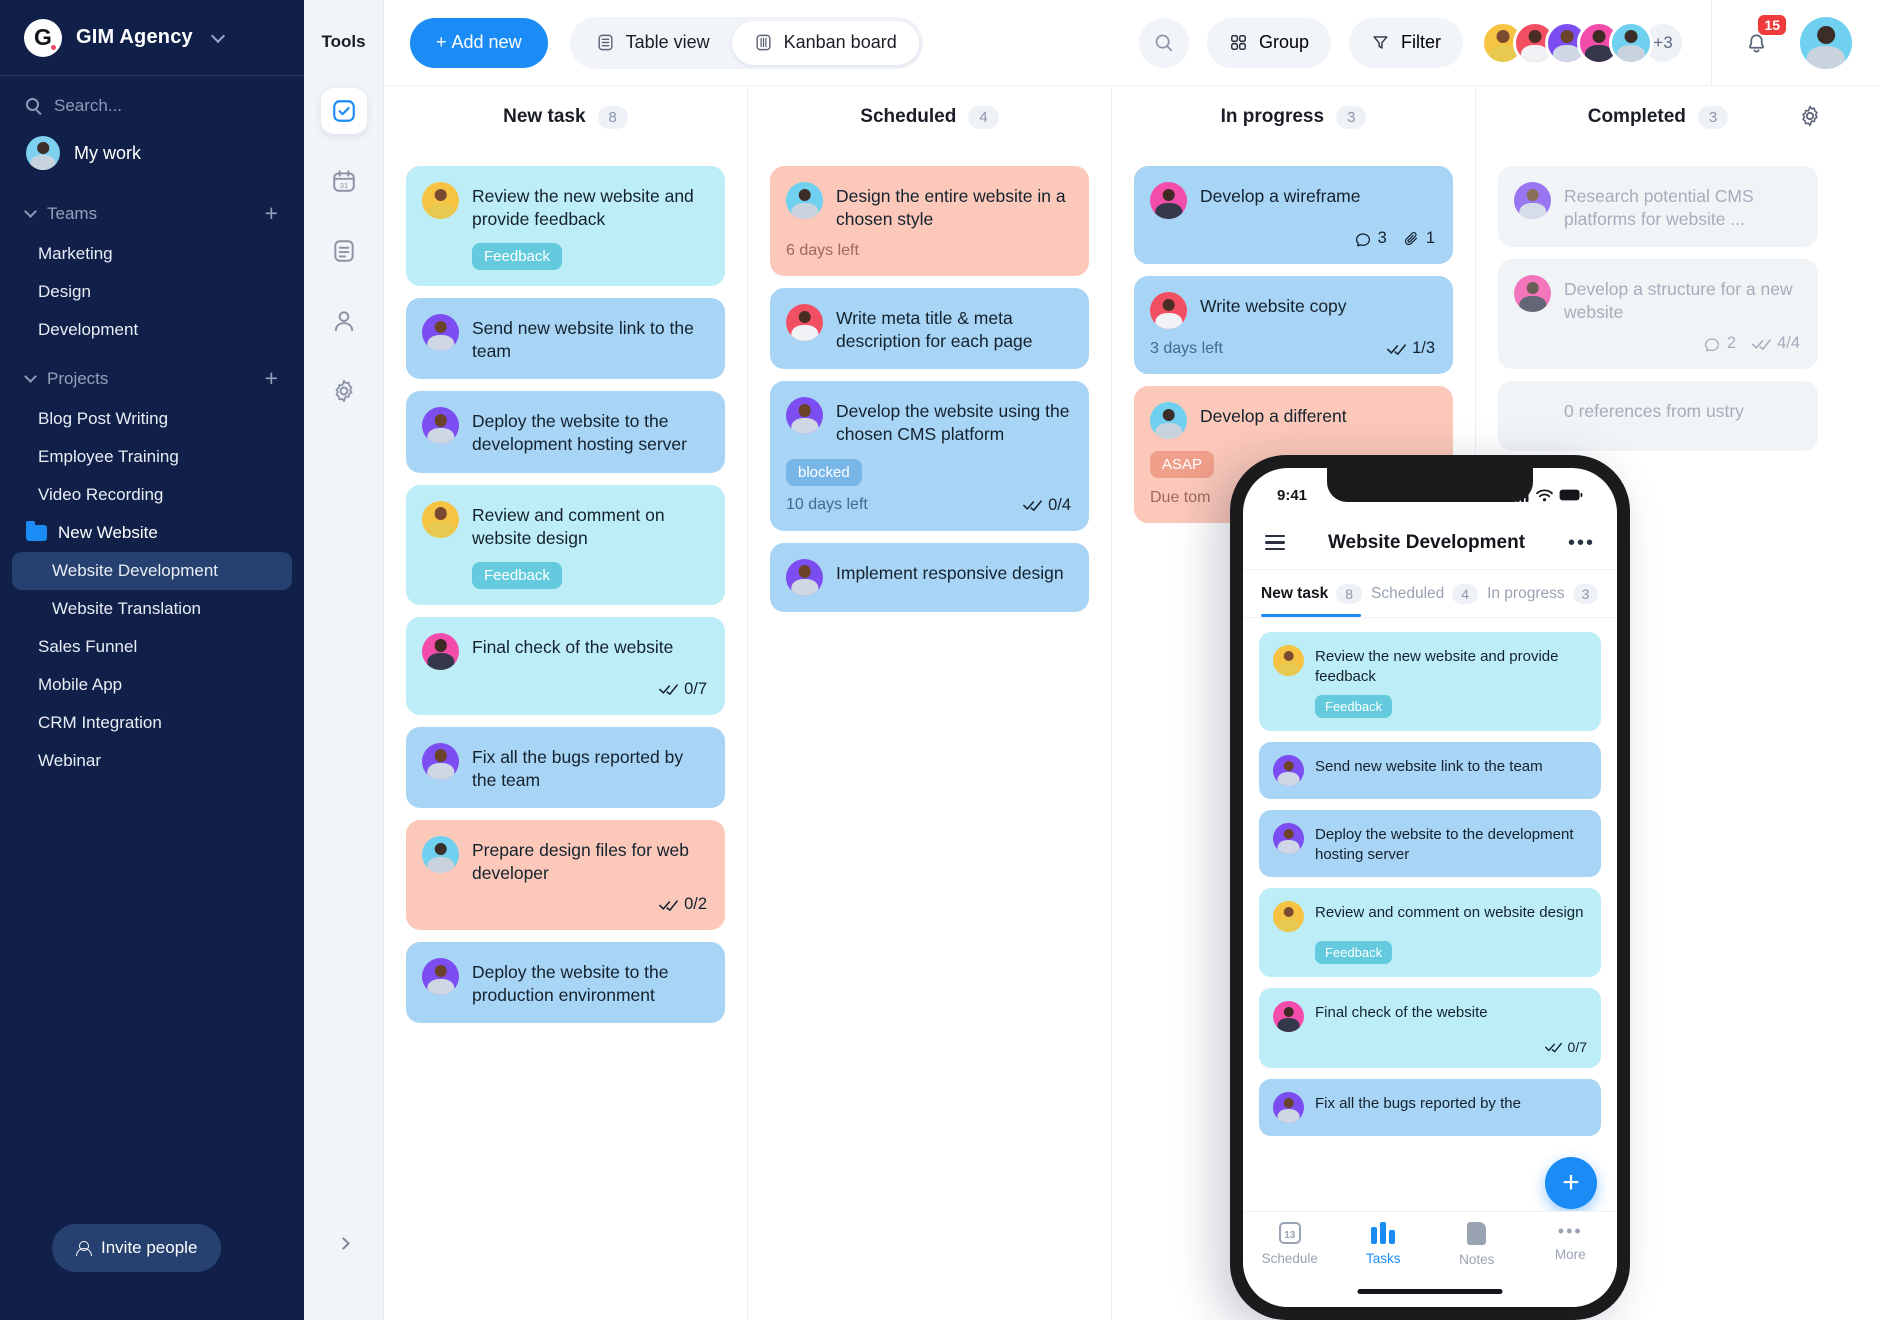 The height and width of the screenshot is (1320, 1878). I want to click on sidebar-item-crm-integration: CRM Integration, so click(152, 723).